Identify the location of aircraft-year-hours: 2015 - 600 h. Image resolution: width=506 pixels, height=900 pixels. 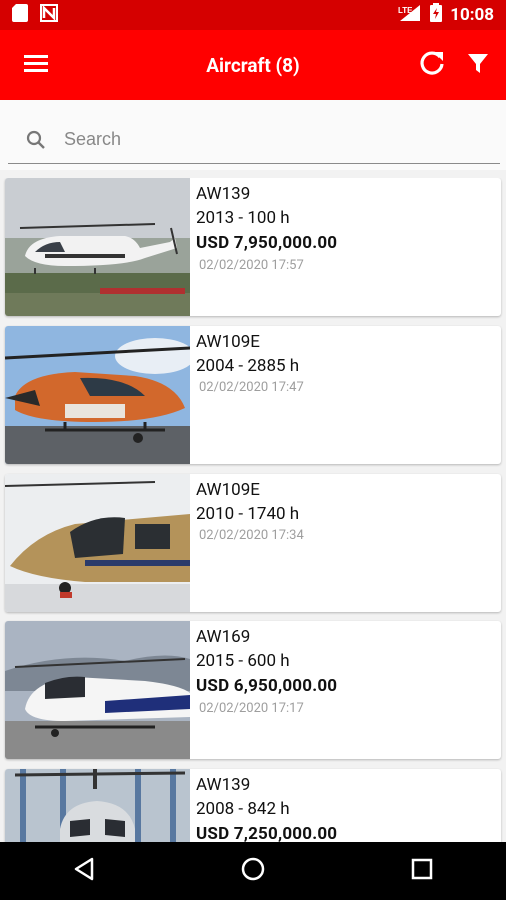
(243, 661).